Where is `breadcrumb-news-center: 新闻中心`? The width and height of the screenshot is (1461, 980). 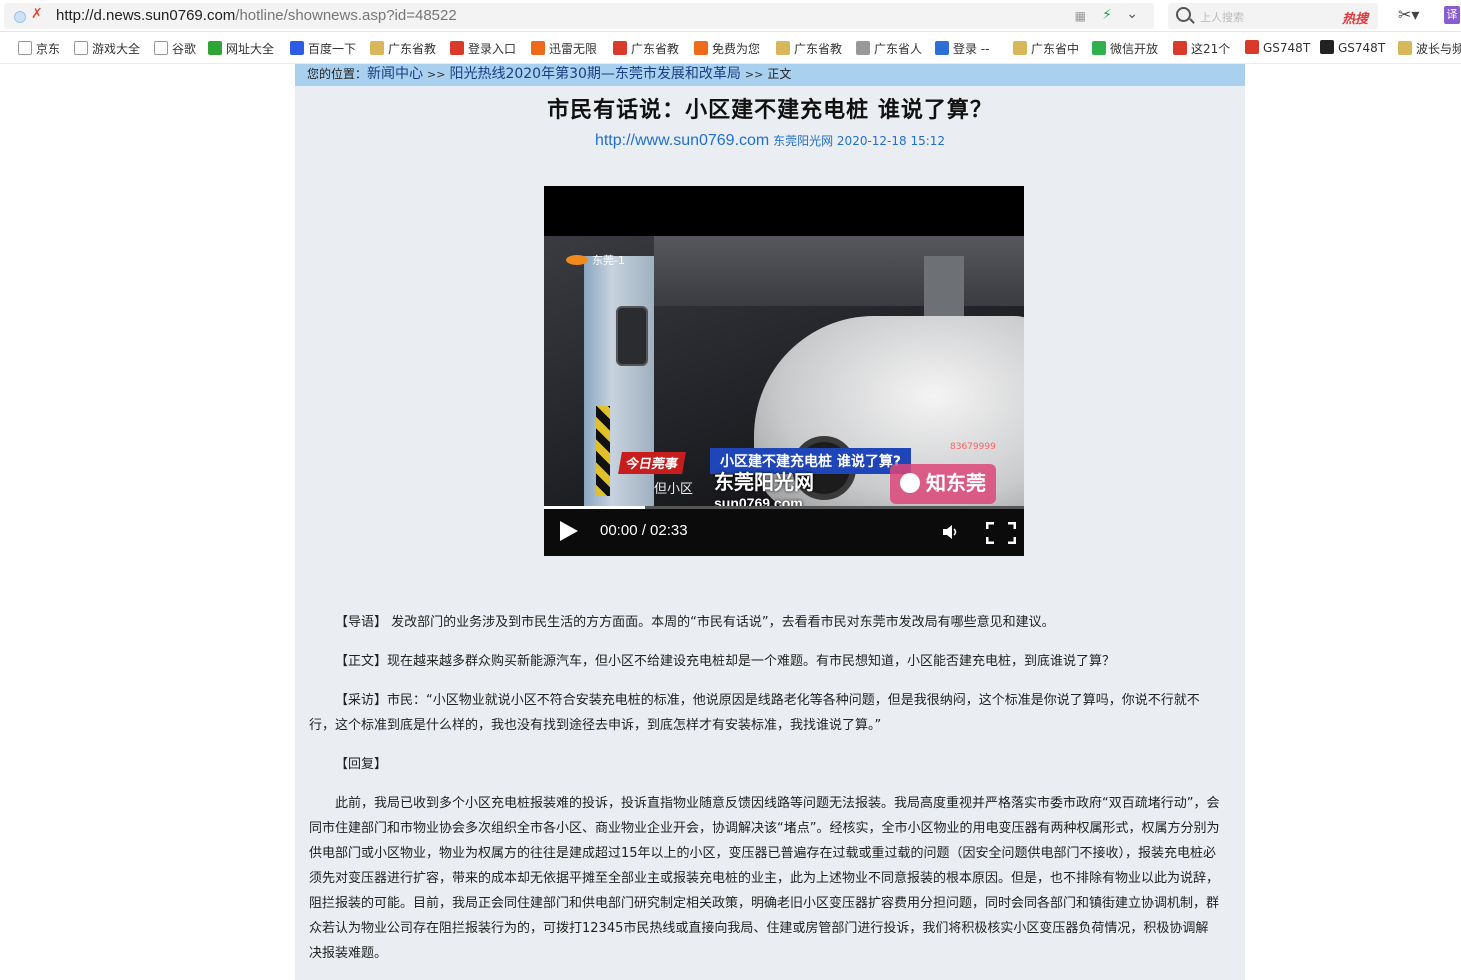
breadcrumb-news-center: 新闻中心 is located at coordinates (395, 74).